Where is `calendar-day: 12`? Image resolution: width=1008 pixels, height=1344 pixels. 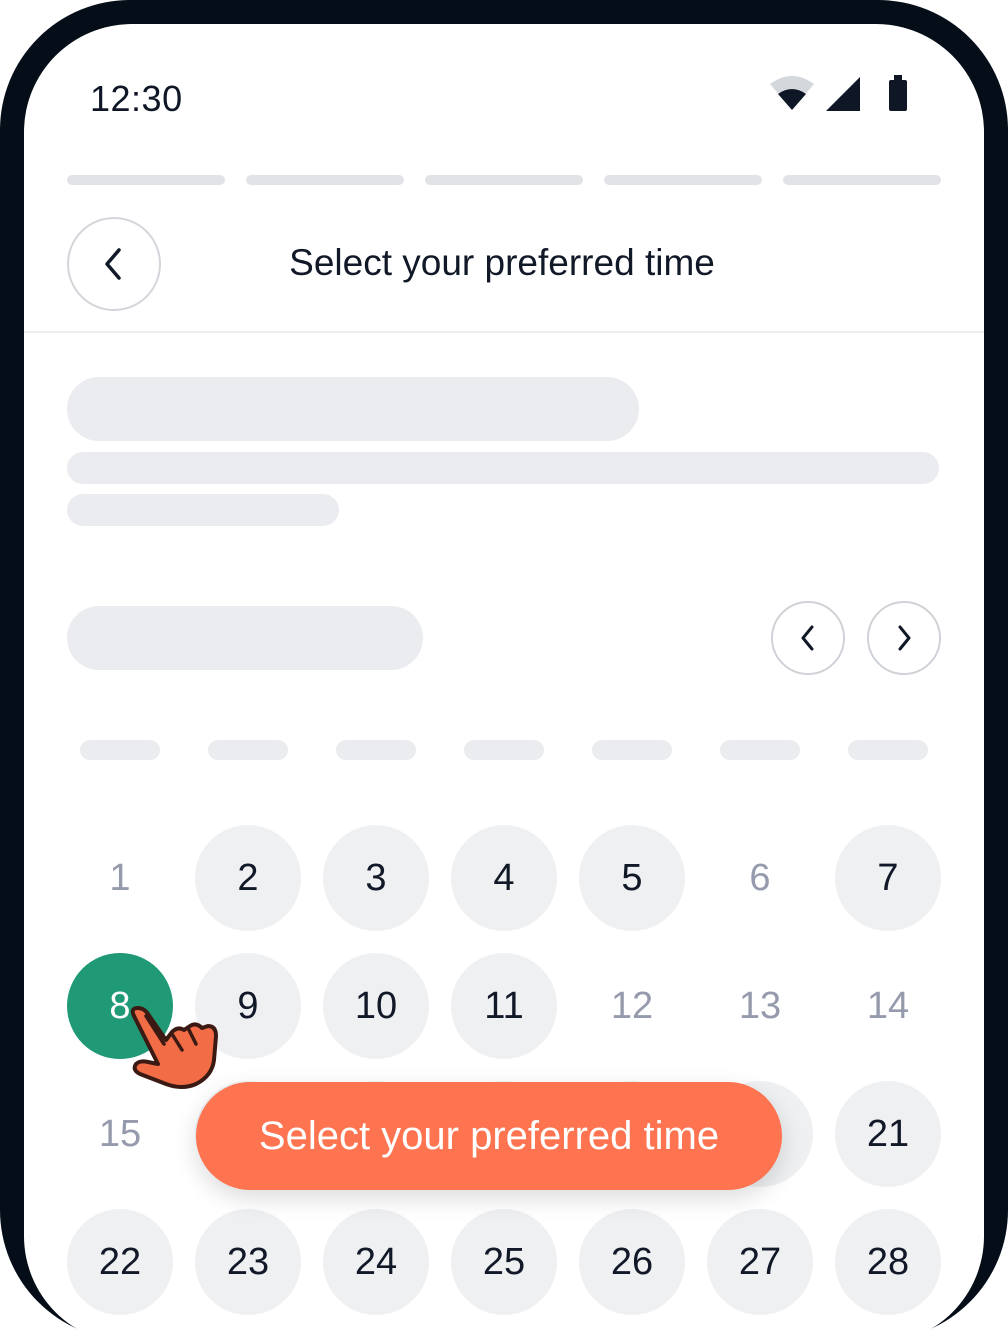
calendar-day: 12 is located at coordinates (632, 1005).